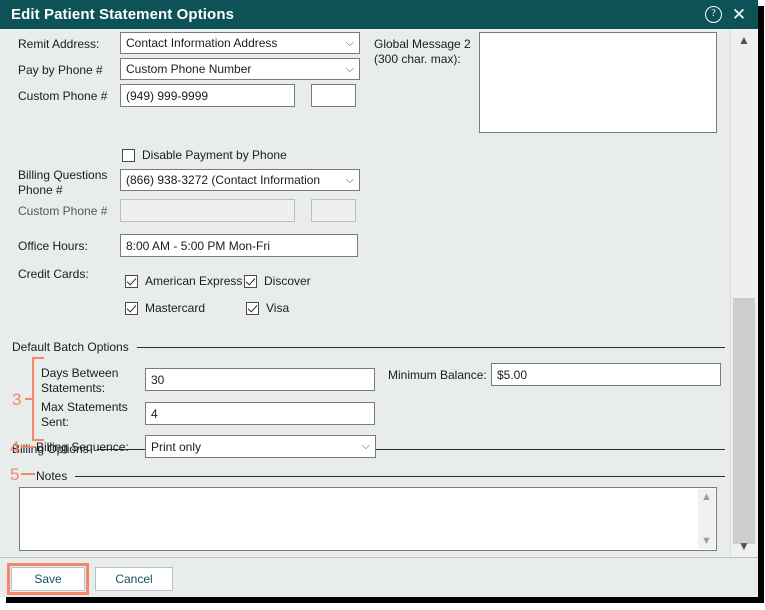  What do you see at coordinates (287, 281) in the screenshot?
I see `credit-card-discover-label: Discover` at bounding box center [287, 281].